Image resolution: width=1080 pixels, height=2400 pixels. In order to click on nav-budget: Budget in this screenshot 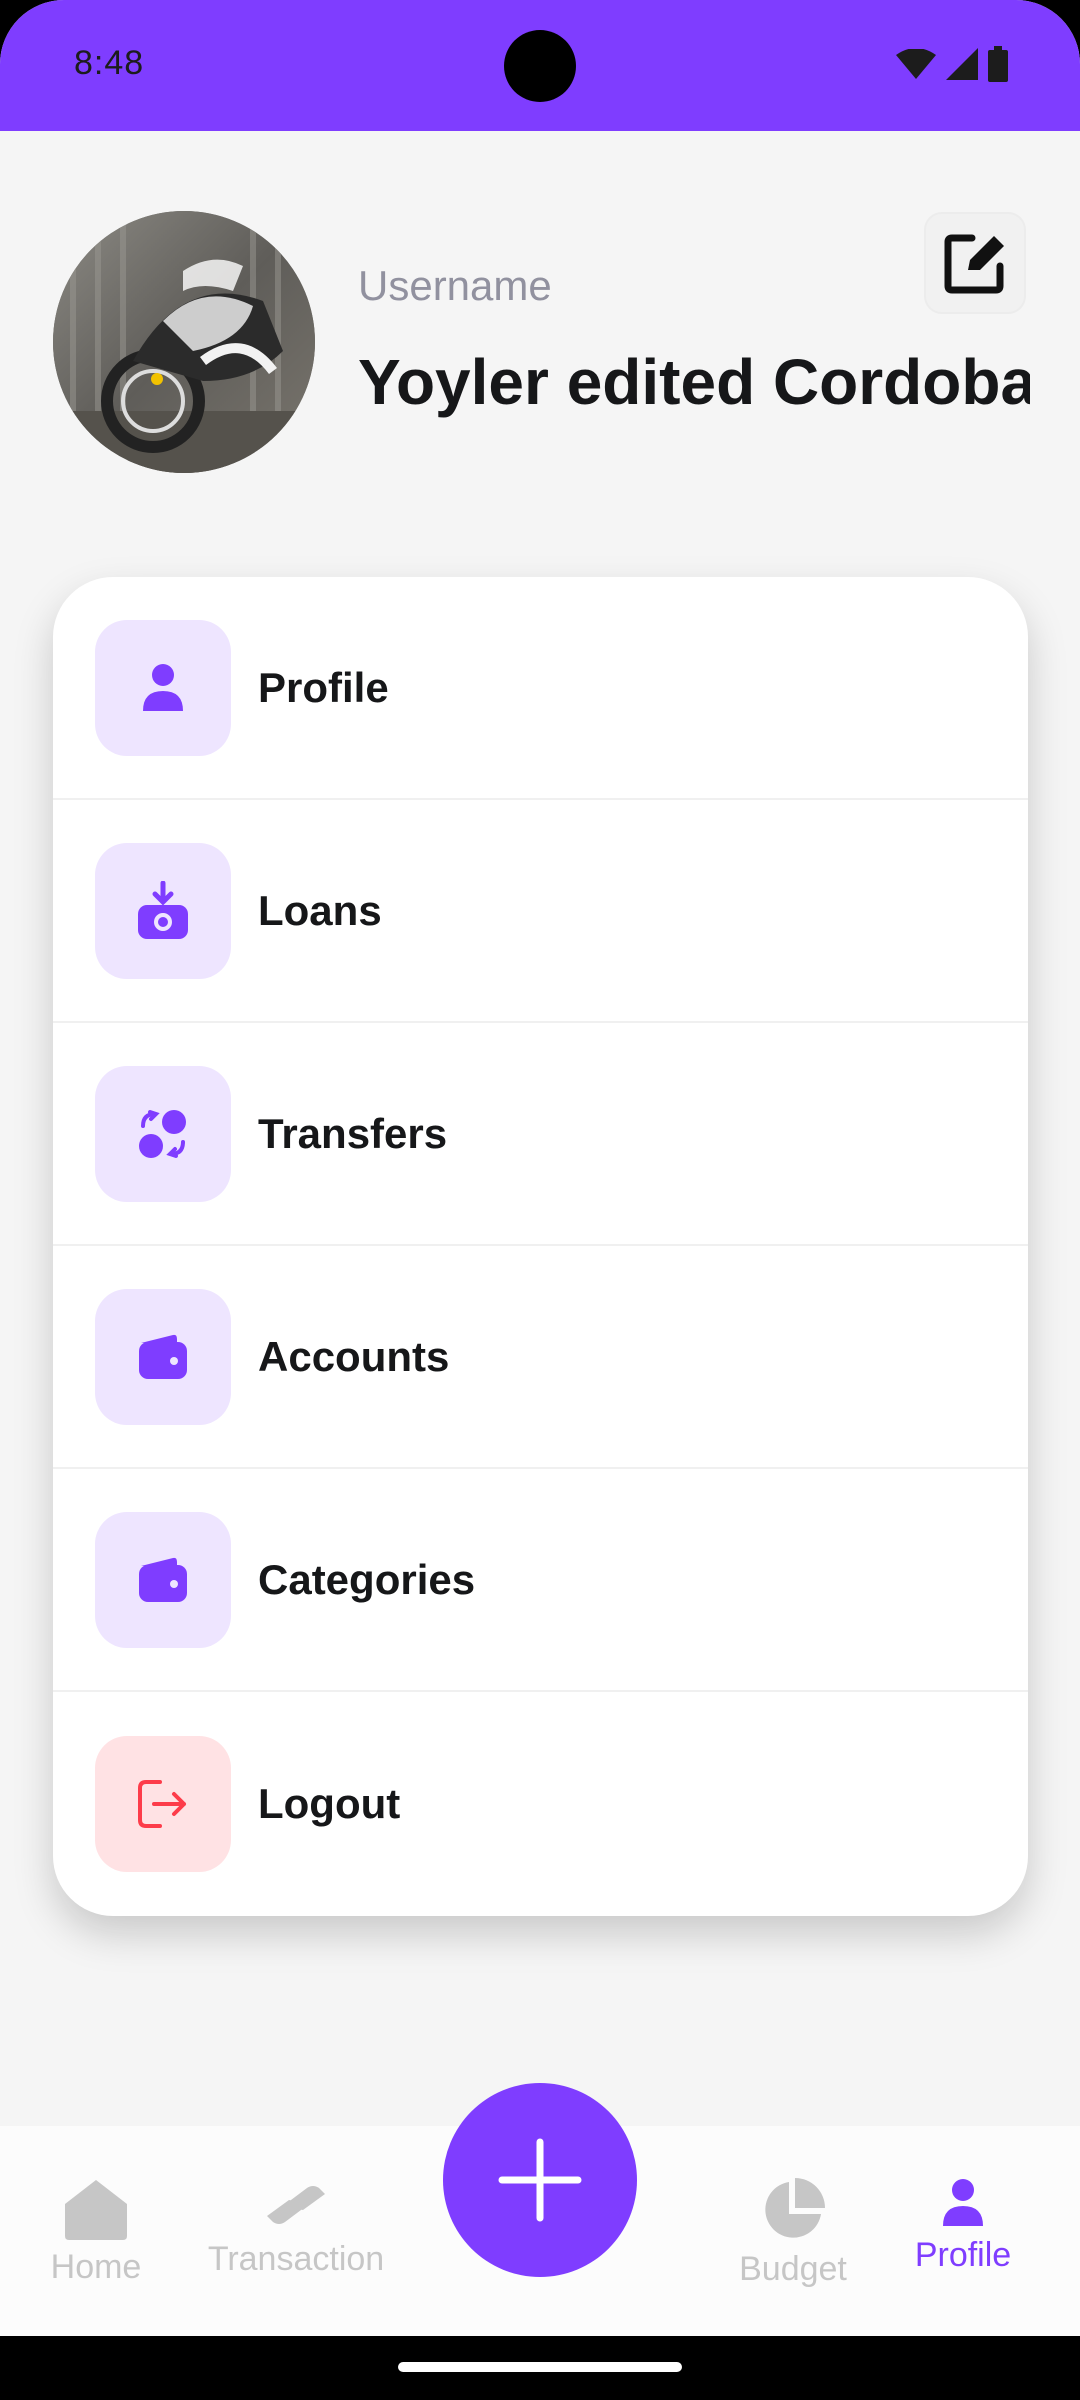, I will do `click(793, 2231)`.